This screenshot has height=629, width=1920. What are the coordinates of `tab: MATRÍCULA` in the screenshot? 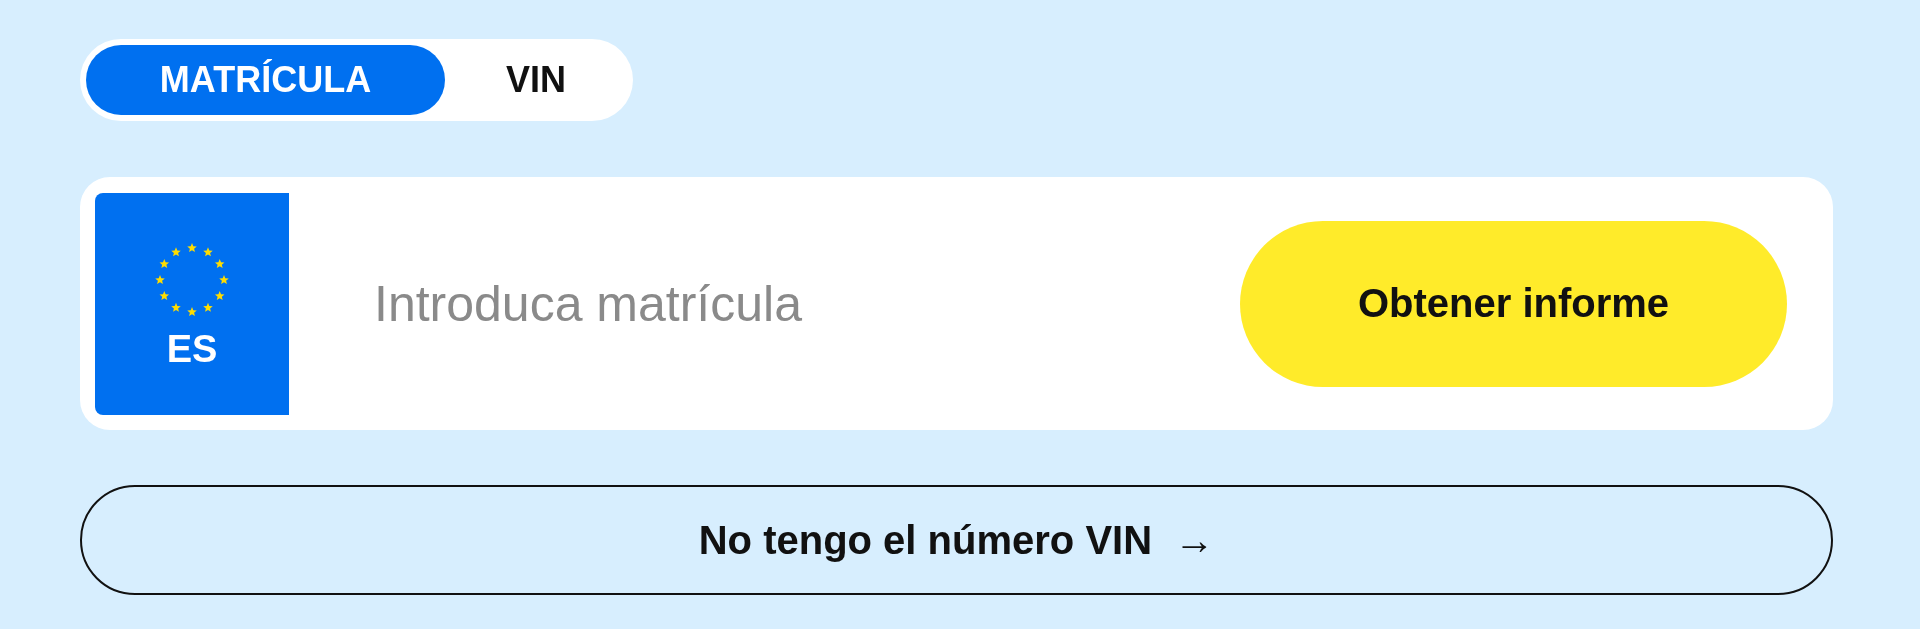 It's located at (265, 80).